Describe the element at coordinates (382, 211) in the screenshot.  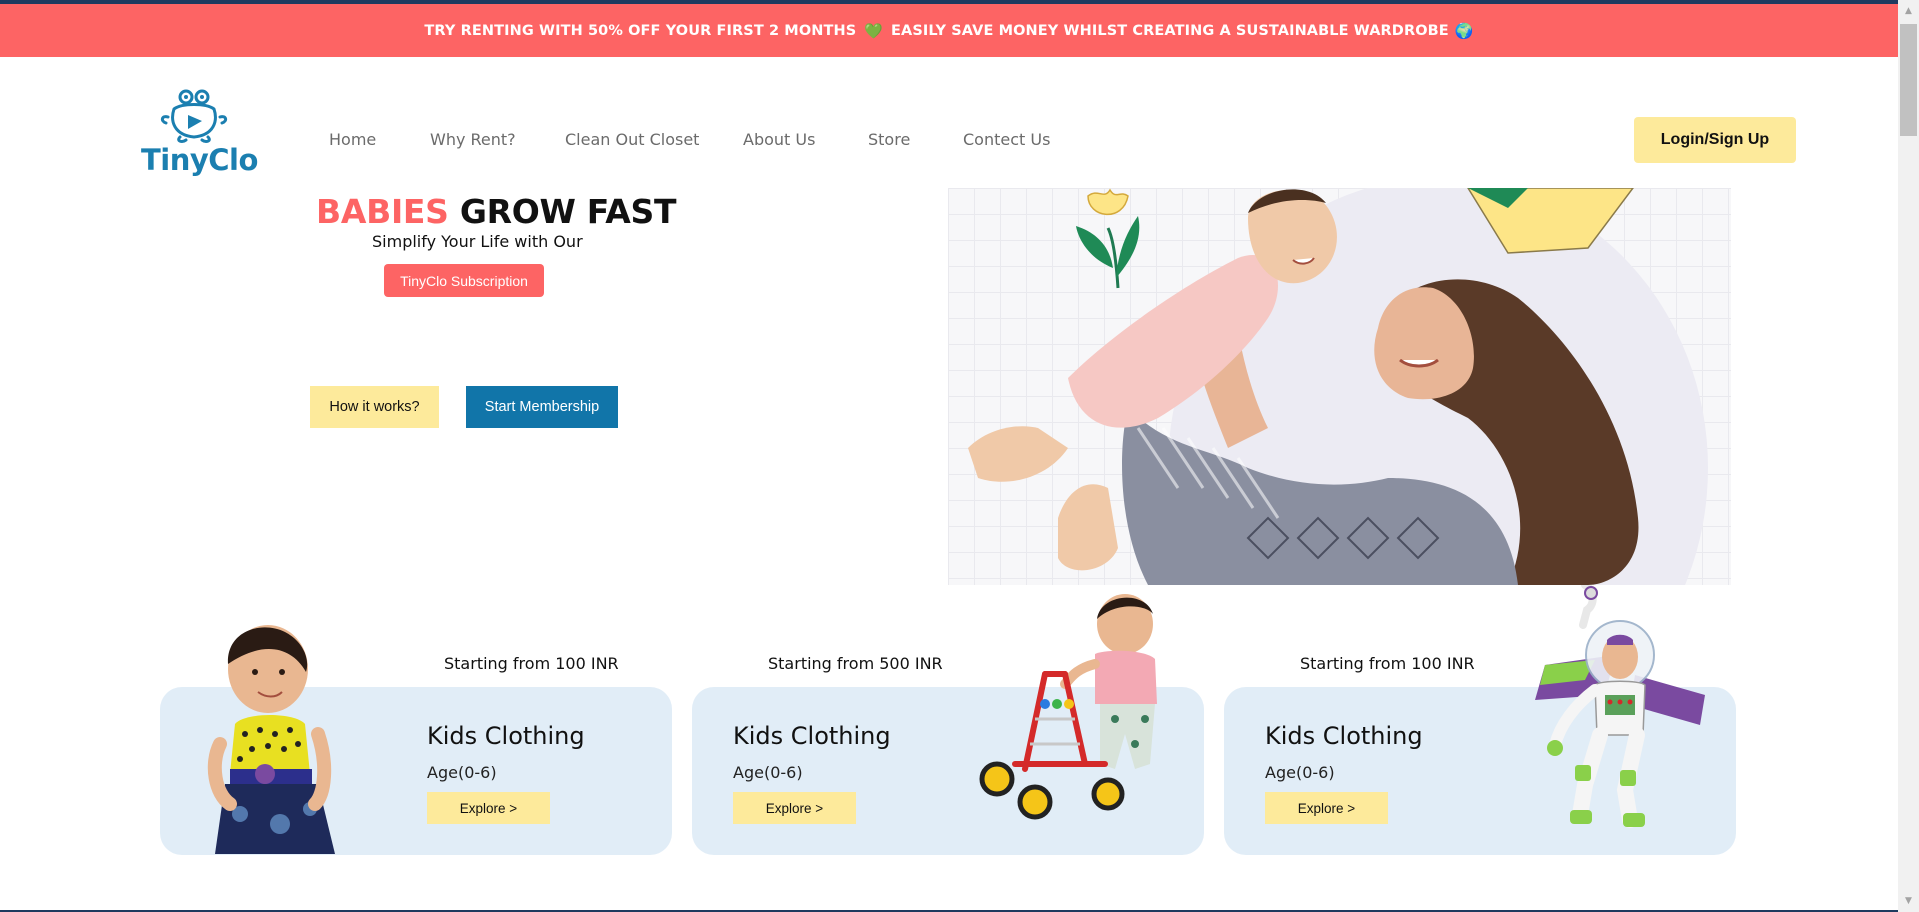
I see `hero-title-accent: BABIES` at that location.